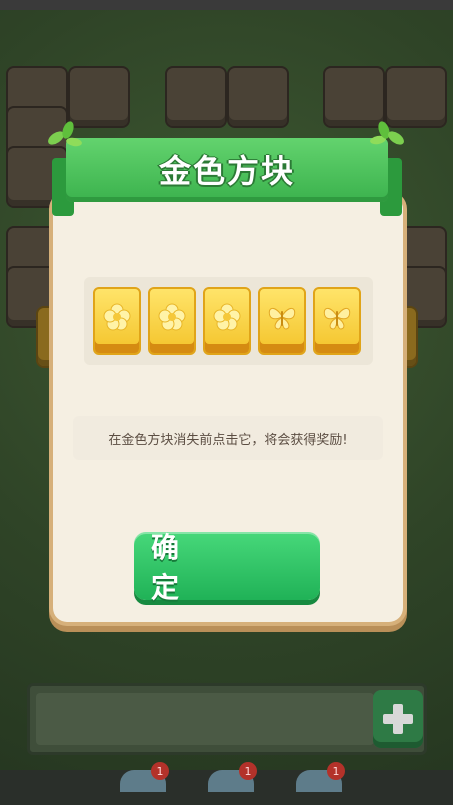 The height and width of the screenshot is (805, 453). Describe the element at coordinates (226, 5) in the screenshot. I see `status-bar` at that location.